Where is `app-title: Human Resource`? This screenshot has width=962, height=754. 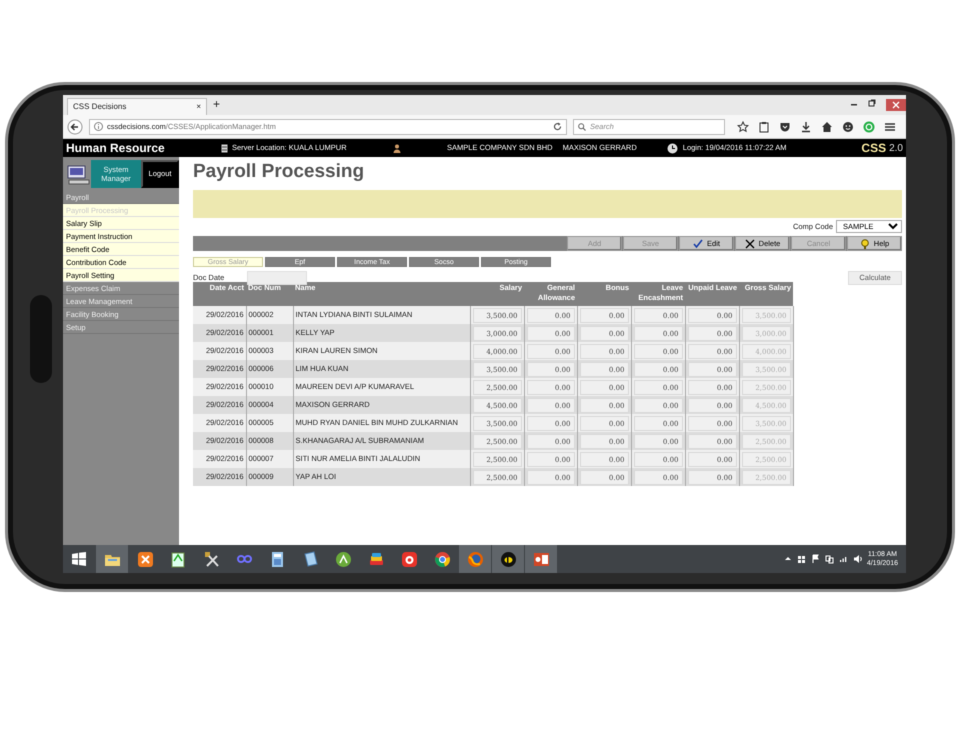
app-title: Human Resource is located at coordinates (116, 148).